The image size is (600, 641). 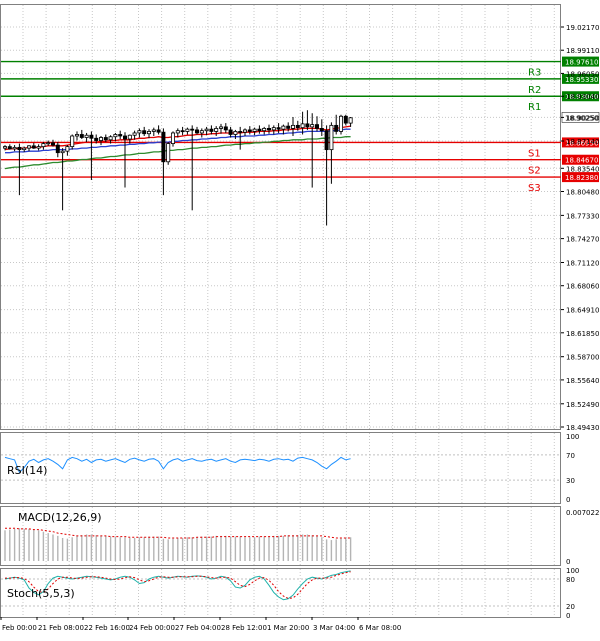 I want to click on time-tick-label: 1 Mar 20:00, so click(x=288, y=628).